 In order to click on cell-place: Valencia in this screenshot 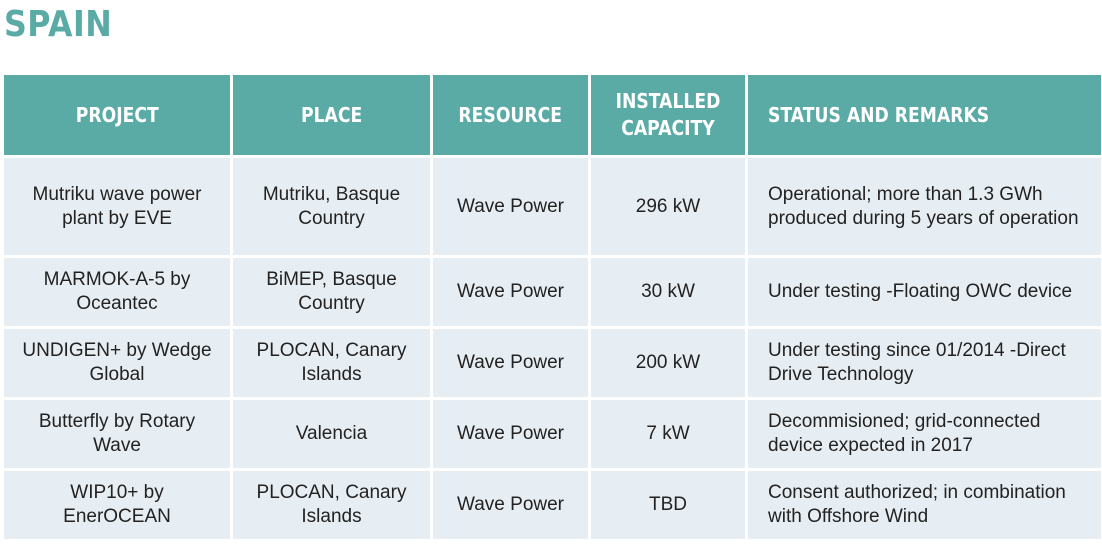, I will do `click(331, 434)`.